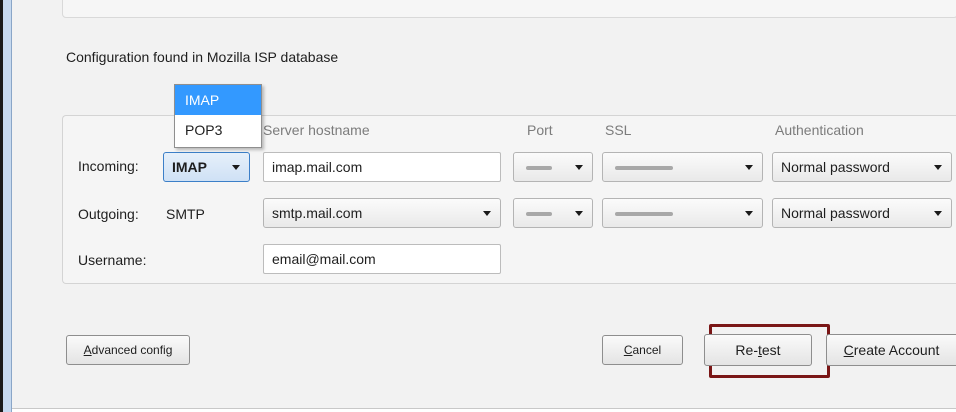 The height and width of the screenshot is (412, 956). I want to click on username-label: Username:, so click(112, 260).